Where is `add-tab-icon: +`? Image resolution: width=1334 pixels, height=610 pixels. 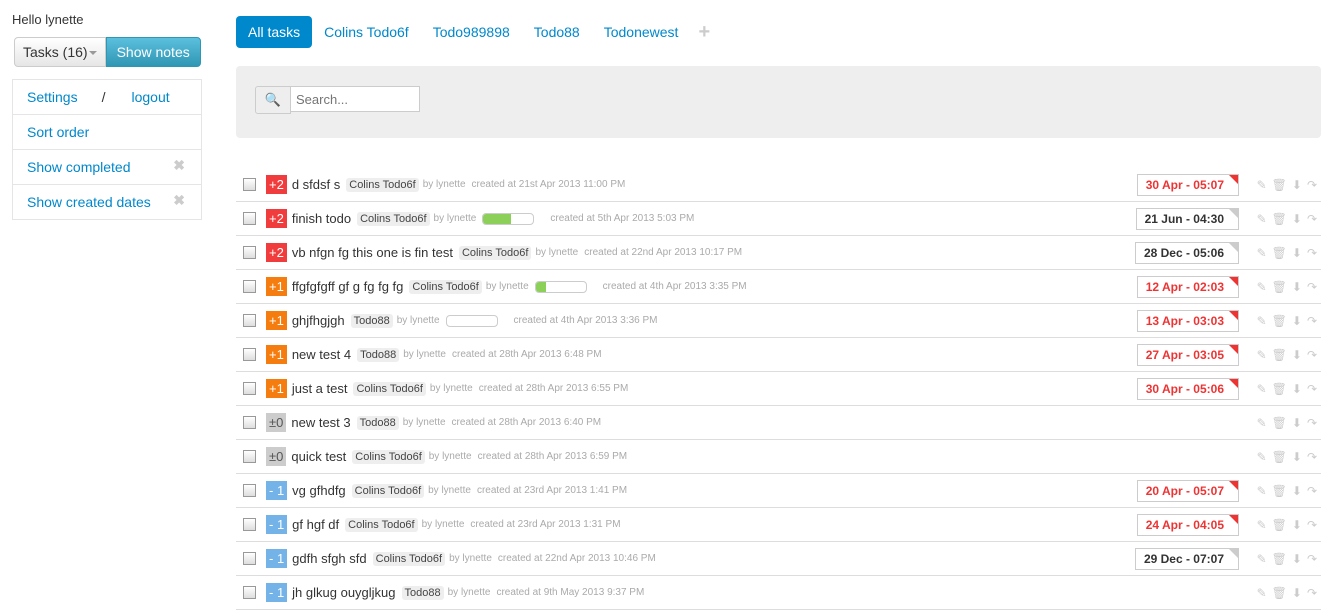 add-tab-icon: + is located at coordinates (704, 32).